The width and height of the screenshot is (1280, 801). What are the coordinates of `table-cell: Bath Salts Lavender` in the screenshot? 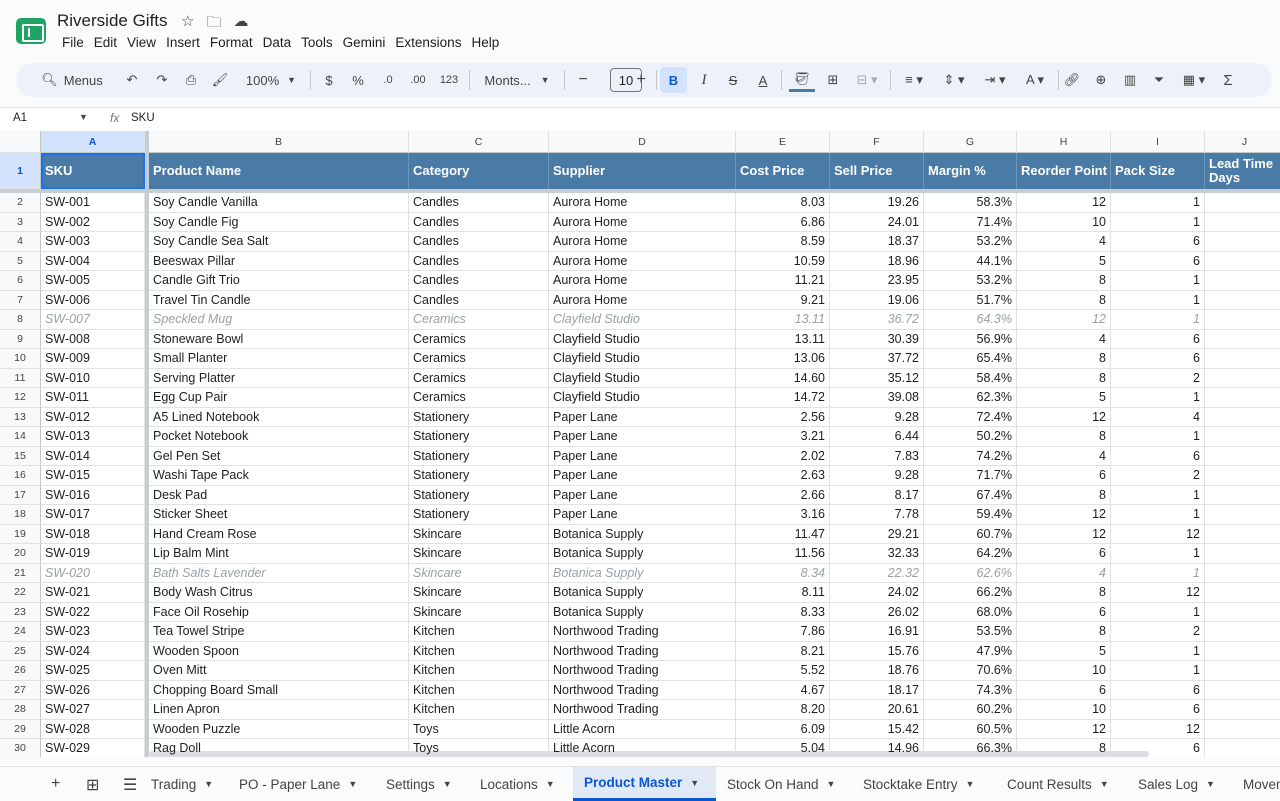 It's located at (279, 573).